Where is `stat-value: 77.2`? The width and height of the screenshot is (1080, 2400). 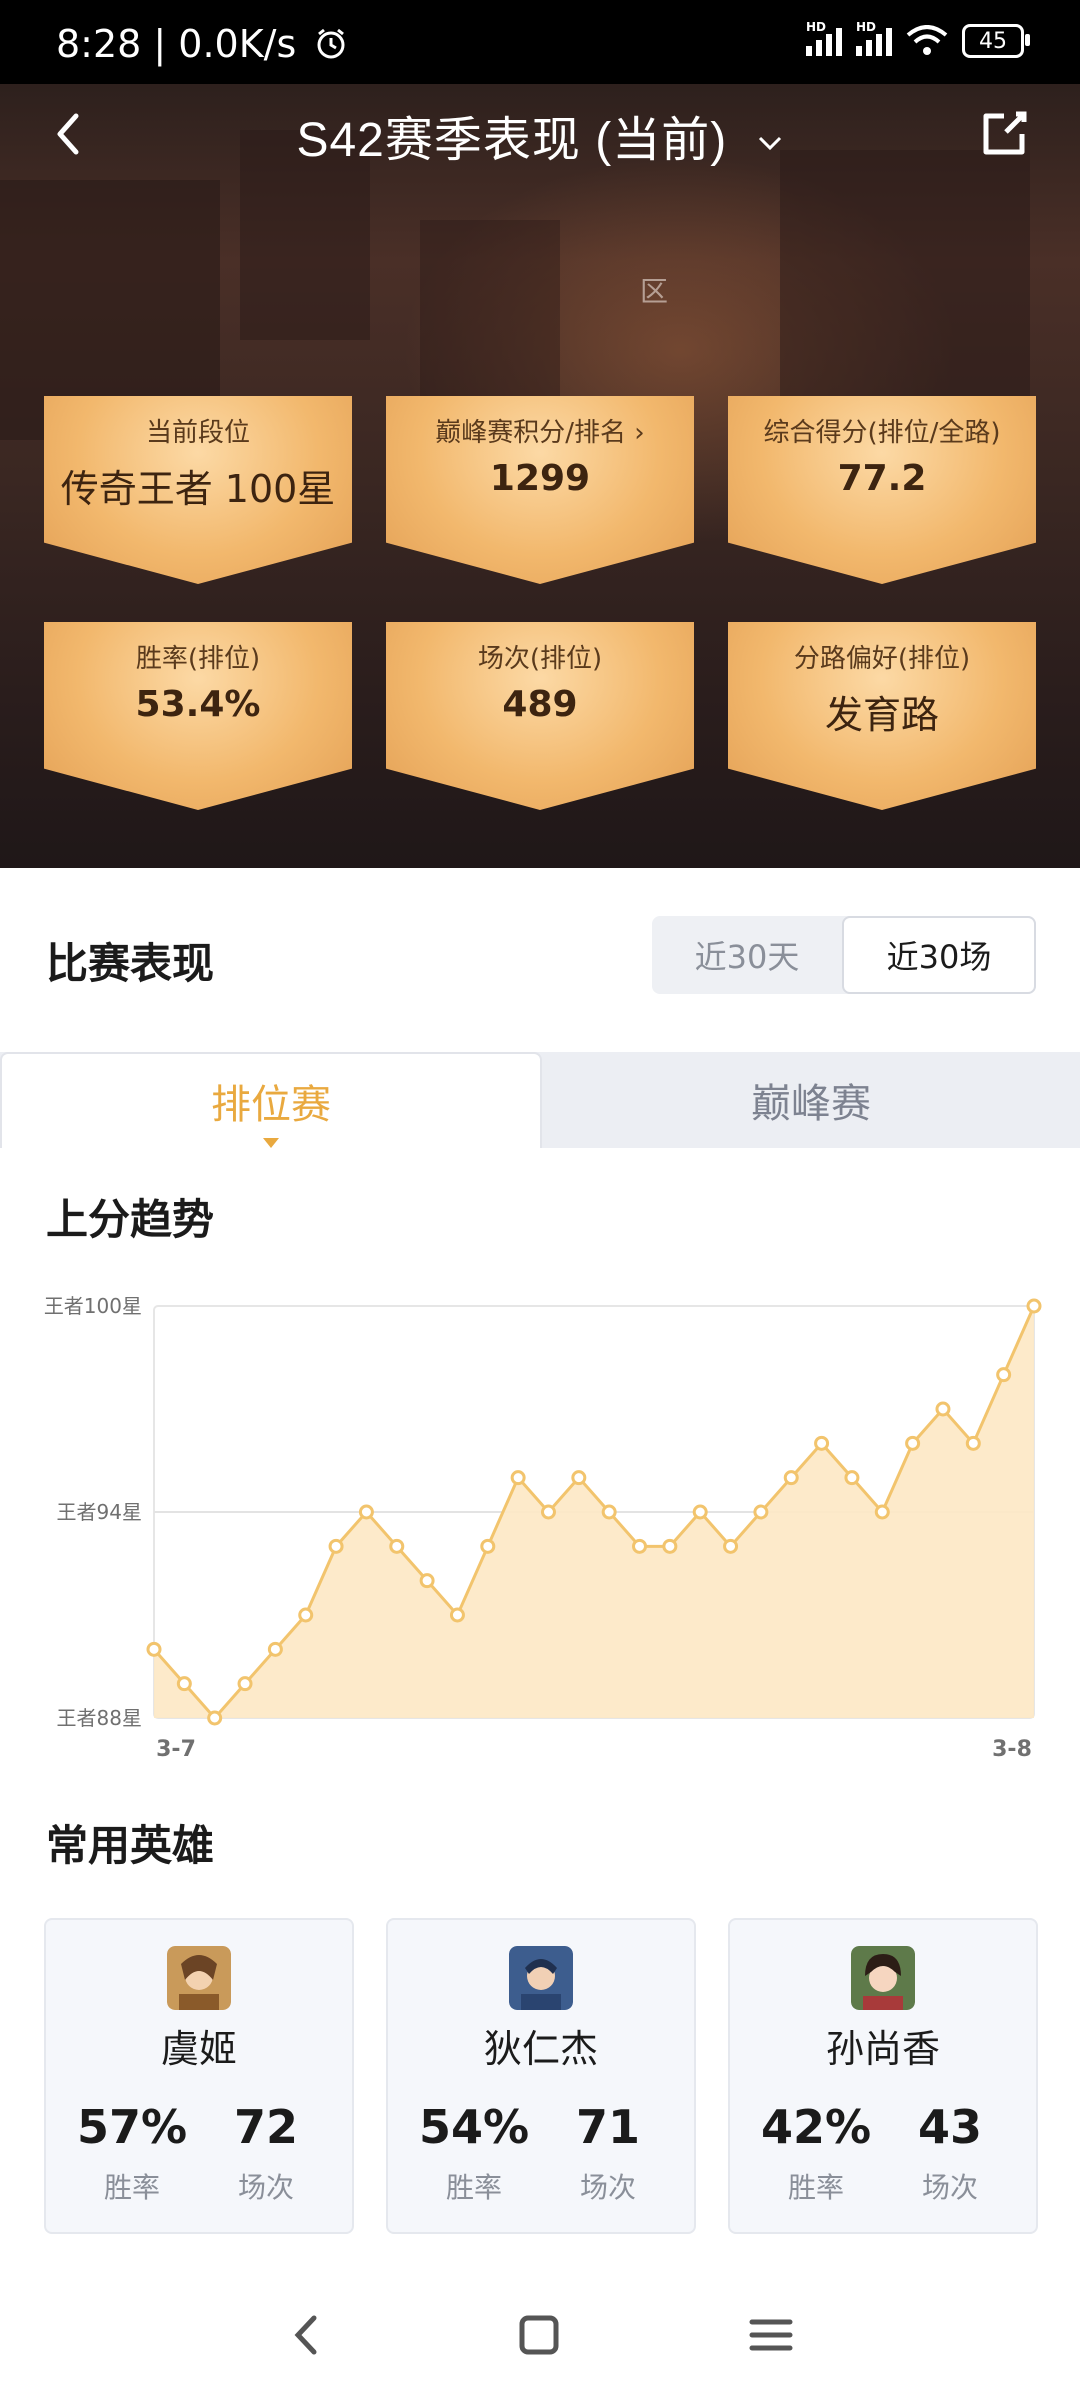
stat-value: 77.2 is located at coordinates (882, 478).